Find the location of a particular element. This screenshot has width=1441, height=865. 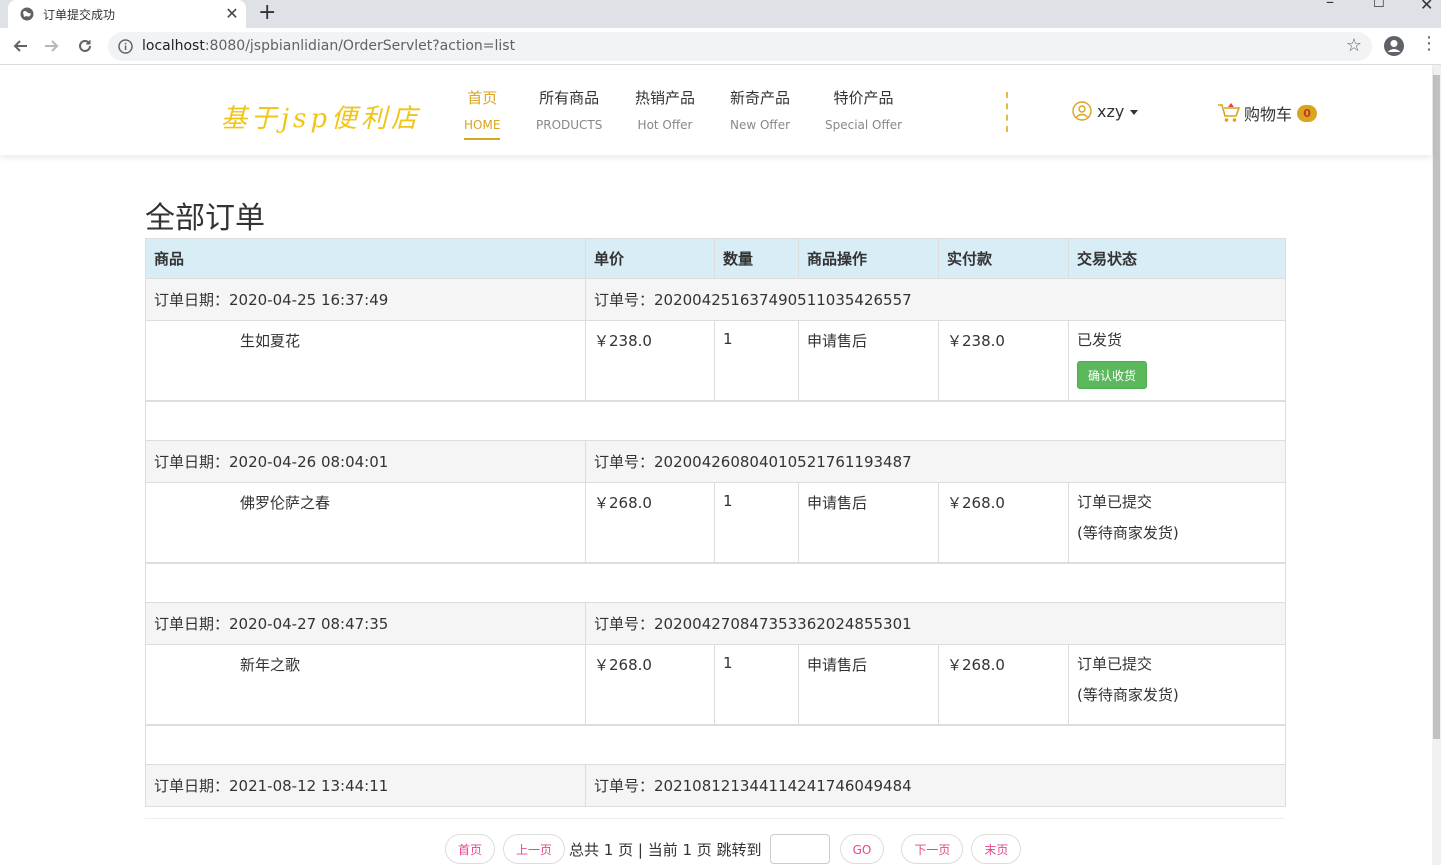

order-status-note: (等待商家发货) is located at coordinates (1128, 695).